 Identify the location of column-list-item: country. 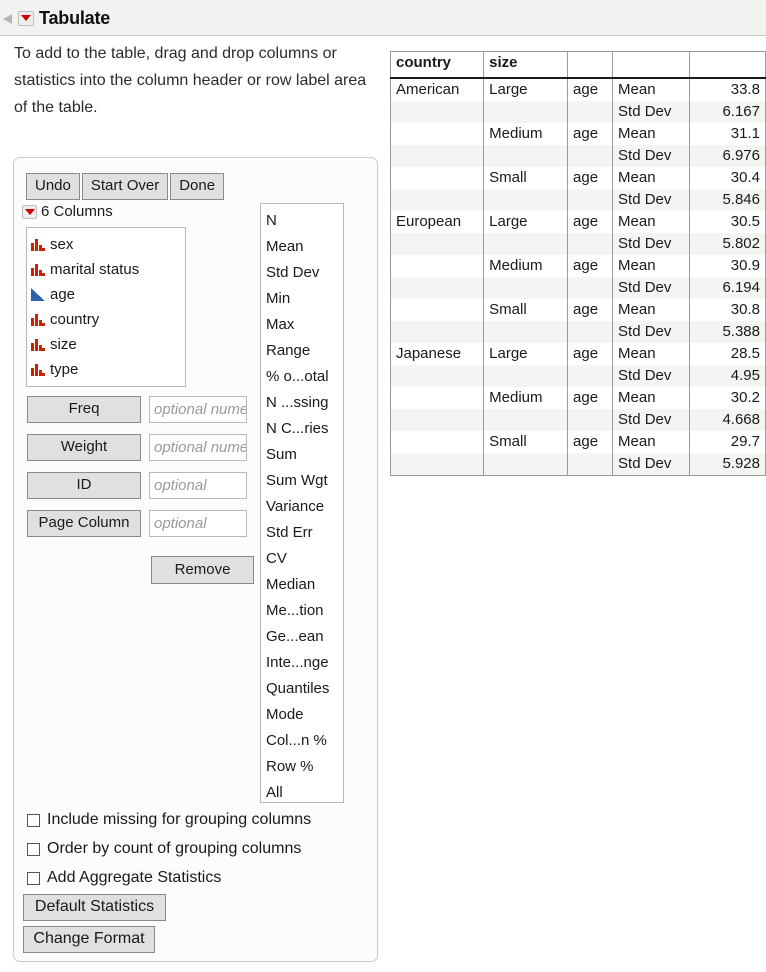
(108, 319).